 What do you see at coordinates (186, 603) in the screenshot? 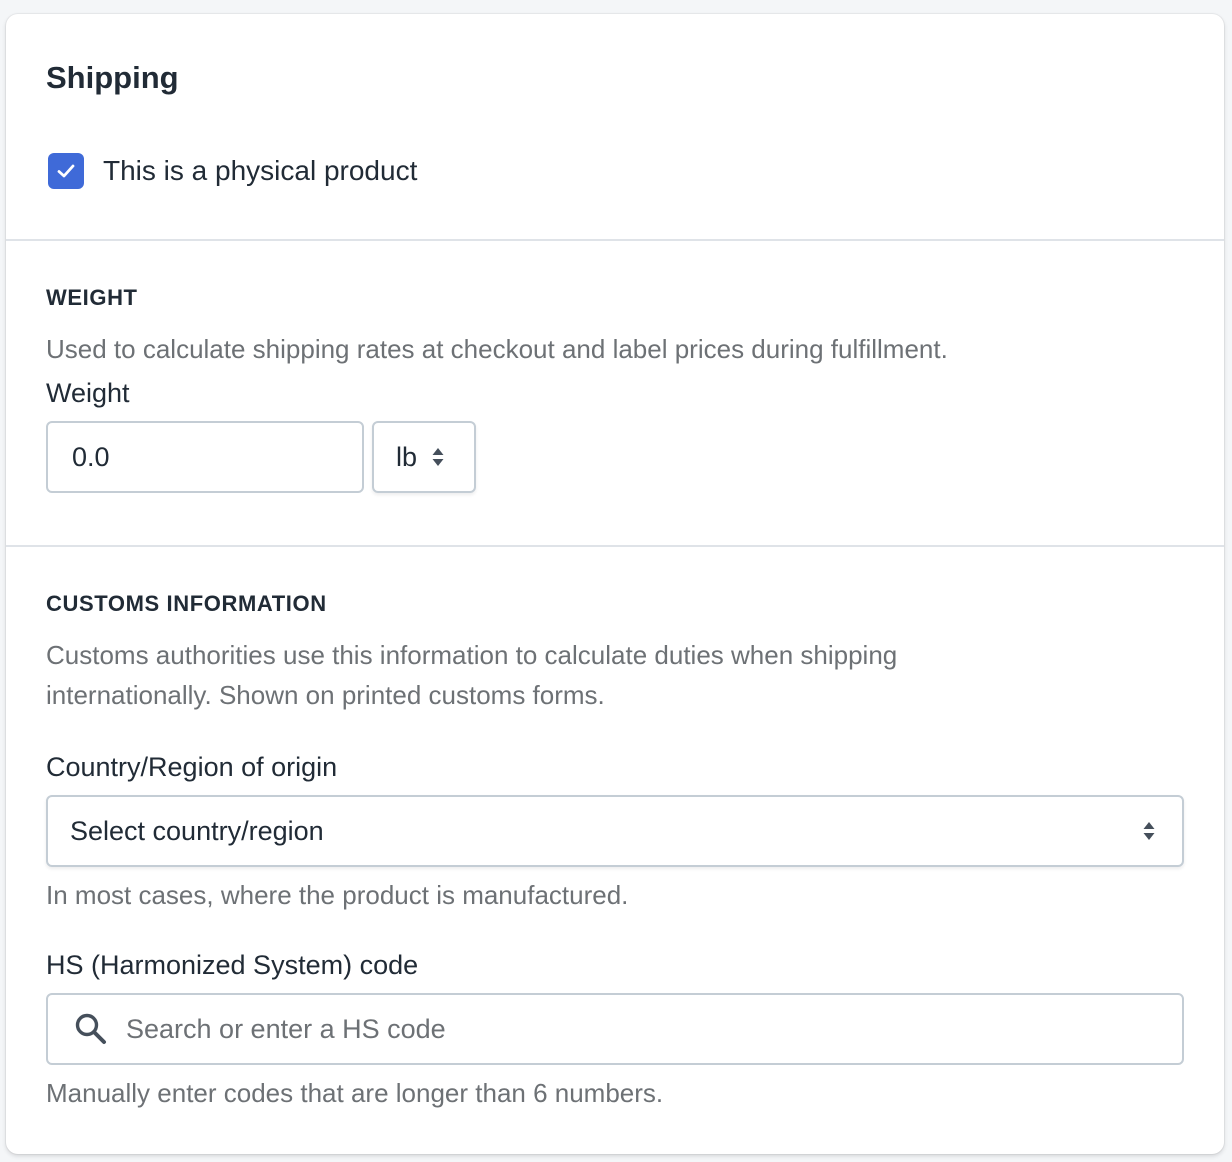
I see `customs-heading: CUSTOMS INFORMATION` at bounding box center [186, 603].